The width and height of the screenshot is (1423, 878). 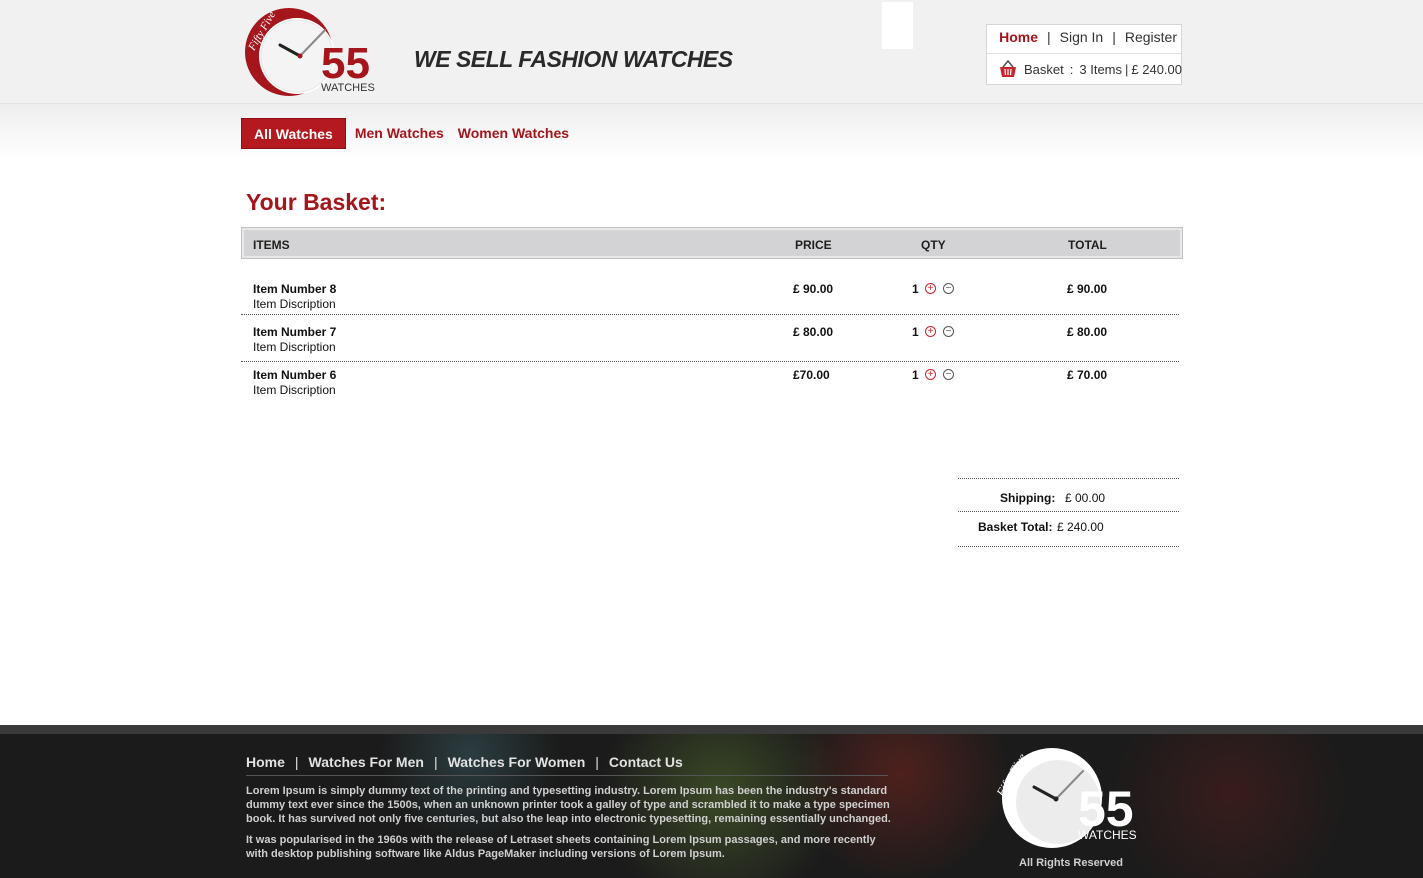 I want to click on footer-logo: Fifty Five 55 WATCHES, so click(x=1070, y=798).